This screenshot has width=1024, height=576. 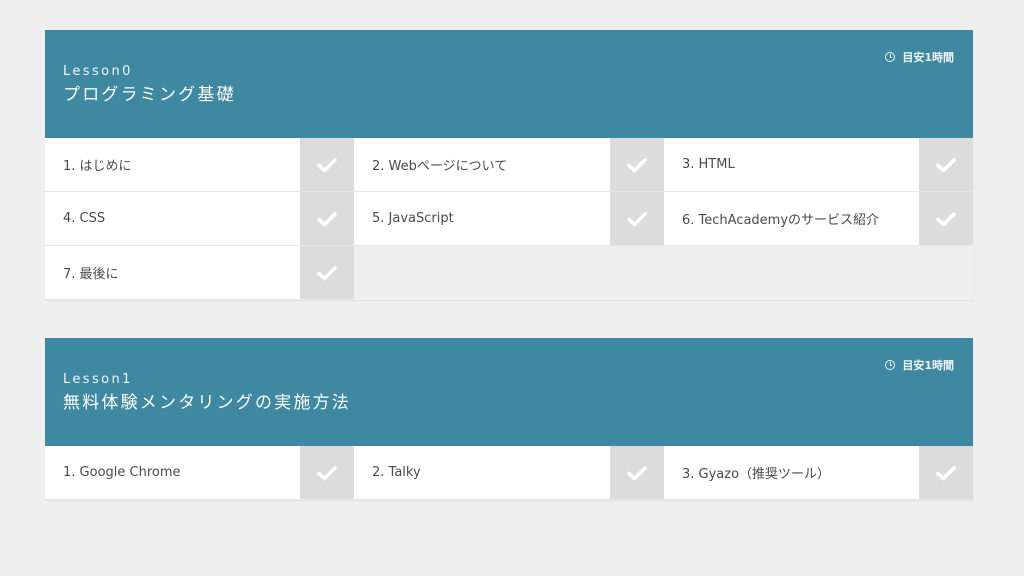 I want to click on chapter-item: 3. HTML, so click(x=818, y=165).